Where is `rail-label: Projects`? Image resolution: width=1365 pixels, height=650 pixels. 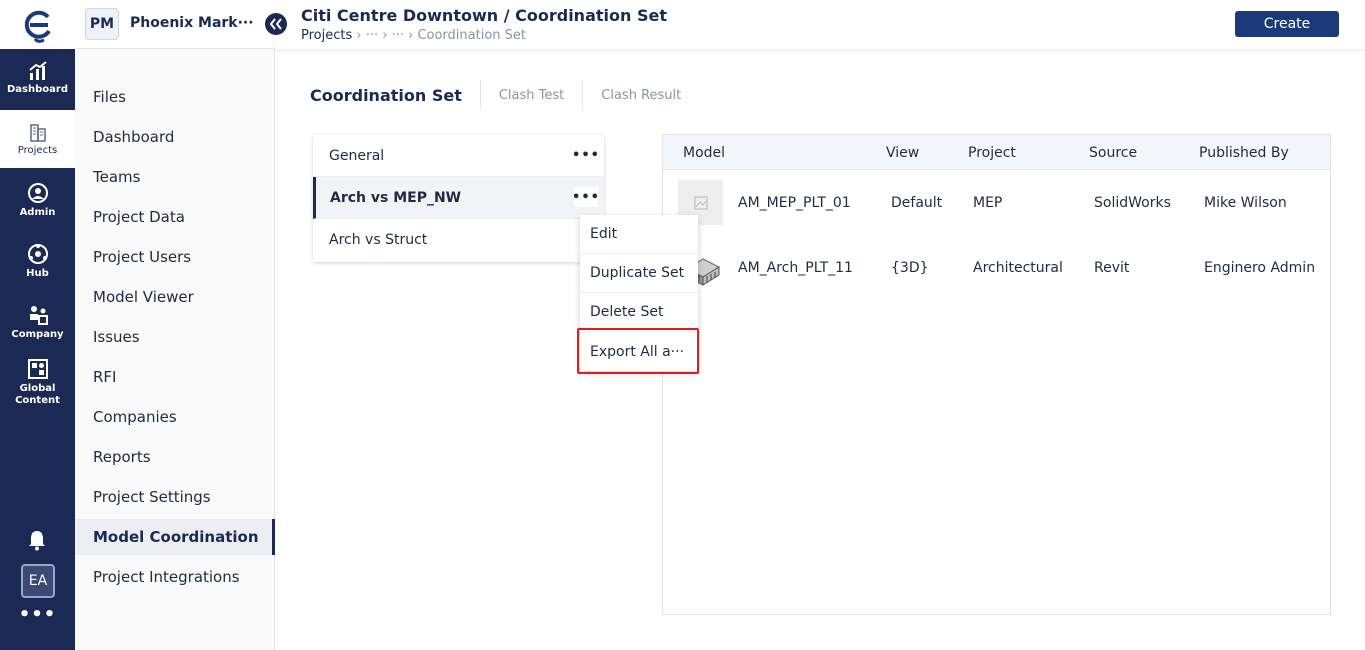
rail-label: Projects is located at coordinates (37, 150).